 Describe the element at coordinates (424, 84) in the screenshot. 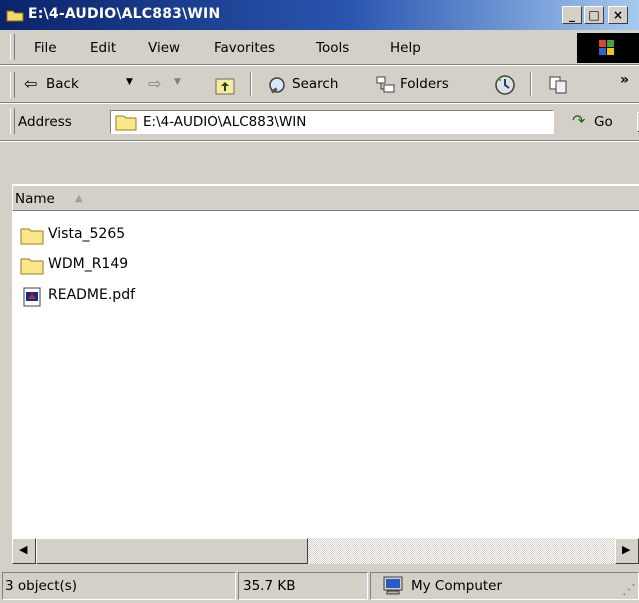

I see `folders-label: Folders` at that location.